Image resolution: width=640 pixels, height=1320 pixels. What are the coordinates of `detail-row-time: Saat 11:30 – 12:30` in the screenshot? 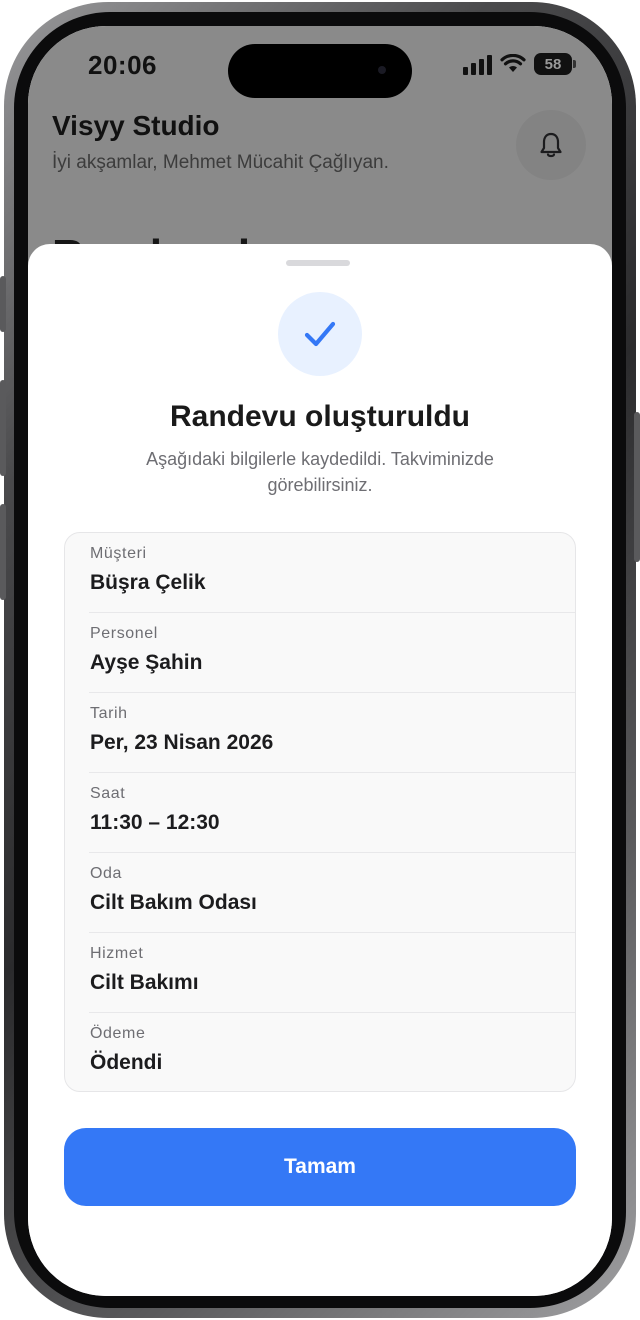 It's located at (320, 813).